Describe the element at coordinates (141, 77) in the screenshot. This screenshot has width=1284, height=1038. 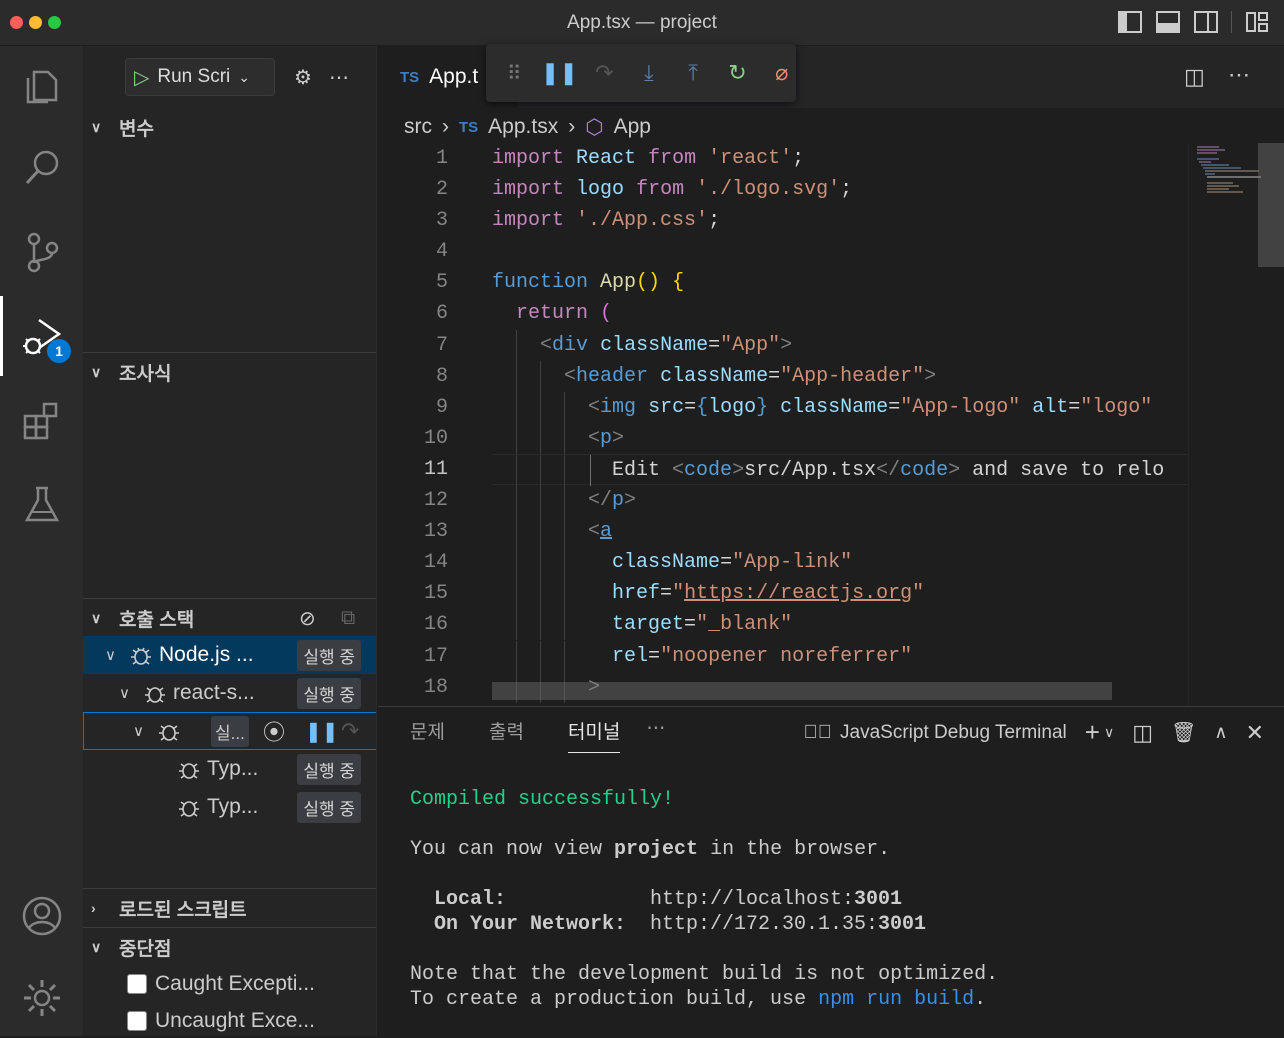
I see `start-debugging-icon: ▷` at that location.